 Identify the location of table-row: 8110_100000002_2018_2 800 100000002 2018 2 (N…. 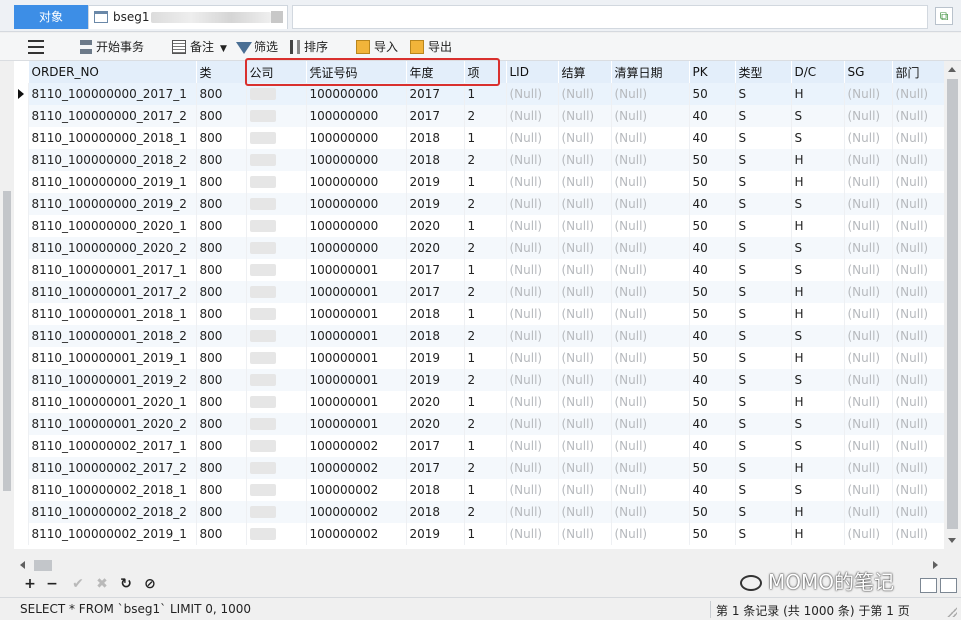
(479, 512).